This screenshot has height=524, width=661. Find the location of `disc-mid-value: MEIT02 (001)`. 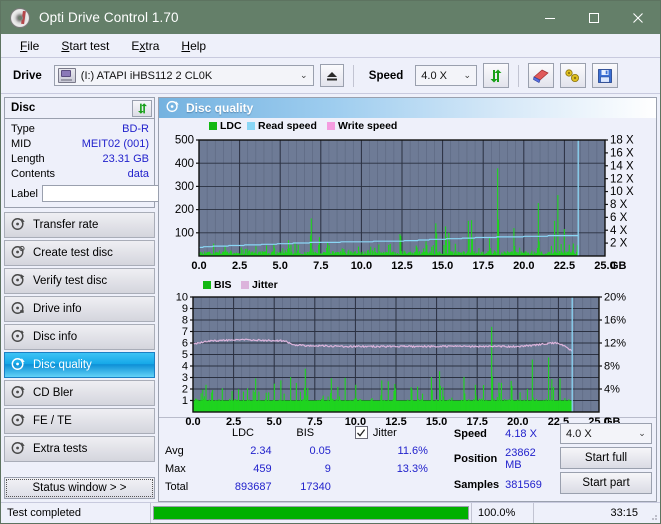

disc-mid-value: MEIT02 (001) is located at coordinates (115, 143).